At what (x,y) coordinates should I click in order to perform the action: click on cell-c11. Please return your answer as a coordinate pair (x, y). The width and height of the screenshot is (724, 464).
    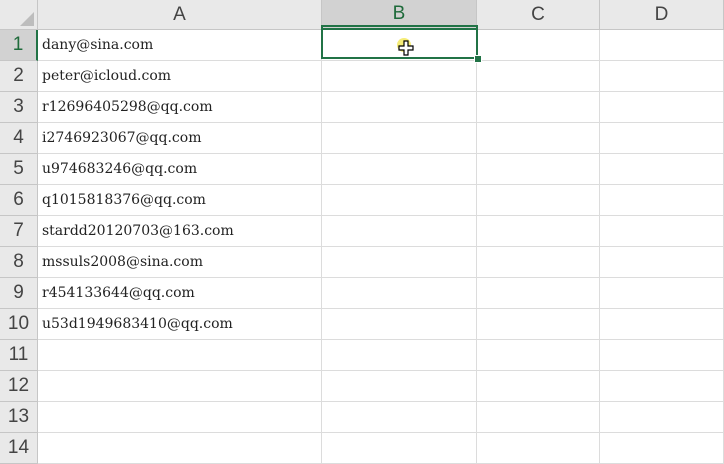
    Looking at the image, I should click on (538, 355).